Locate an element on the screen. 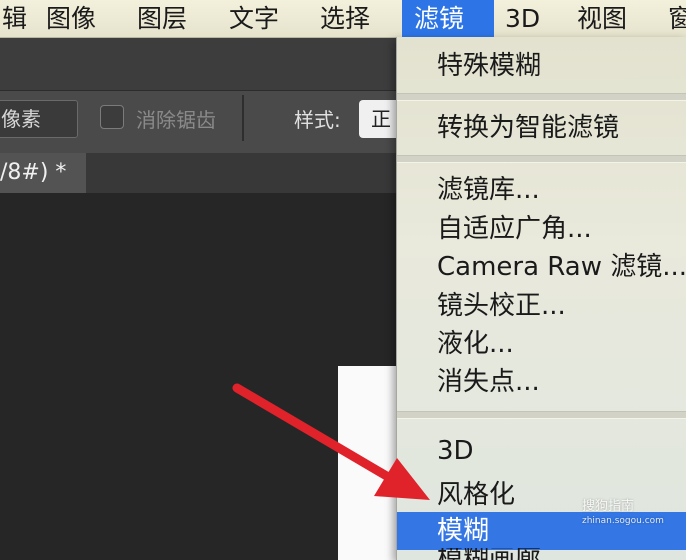 Image resolution: width=686 pixels, height=560 pixels. watermark-url: zhinan.sogou.com is located at coordinates (623, 521).